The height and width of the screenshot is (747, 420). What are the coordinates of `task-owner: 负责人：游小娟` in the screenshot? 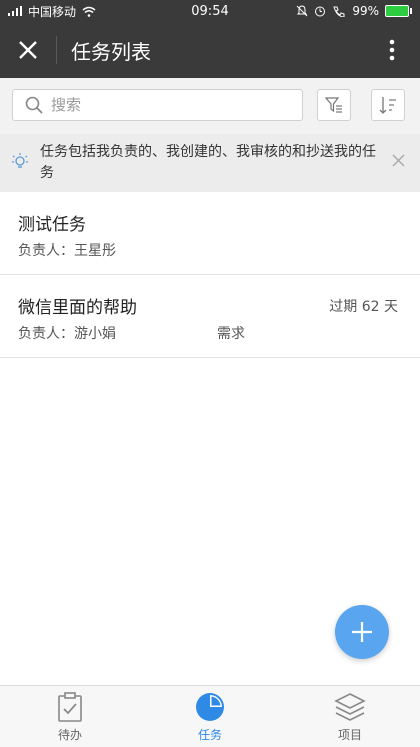 It's located at (67, 334).